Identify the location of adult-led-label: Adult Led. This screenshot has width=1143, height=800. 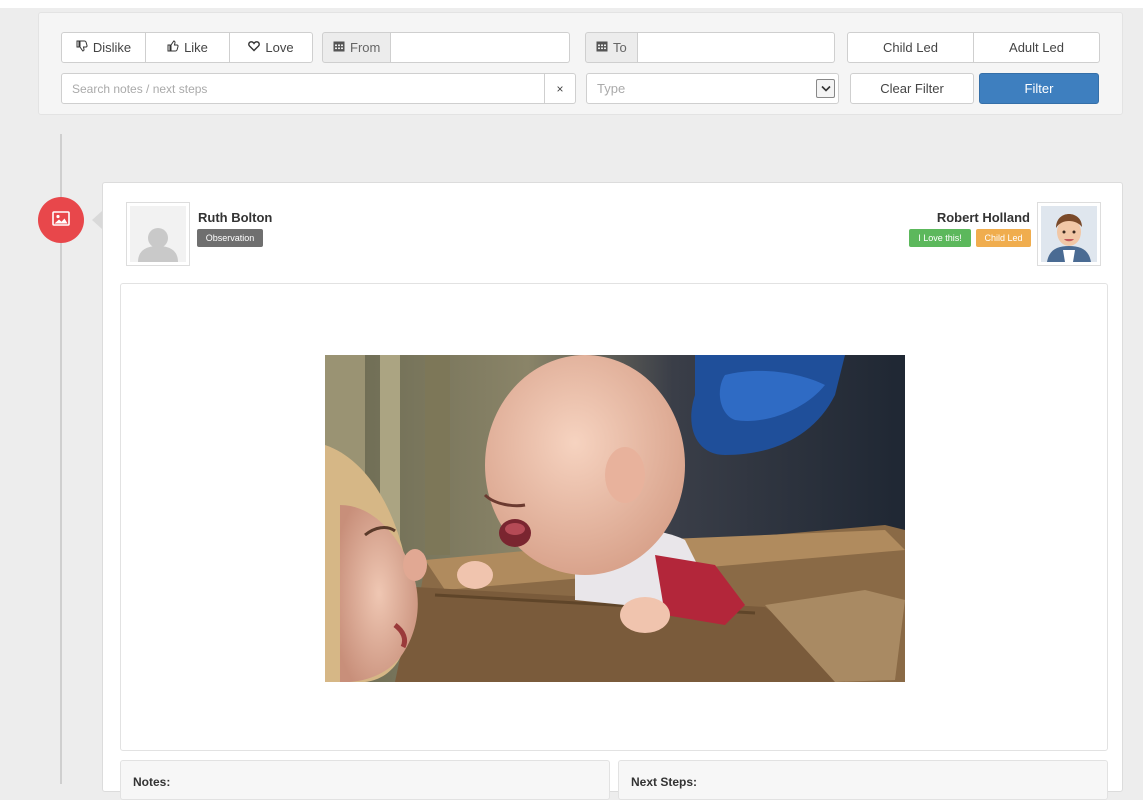
(1036, 47).